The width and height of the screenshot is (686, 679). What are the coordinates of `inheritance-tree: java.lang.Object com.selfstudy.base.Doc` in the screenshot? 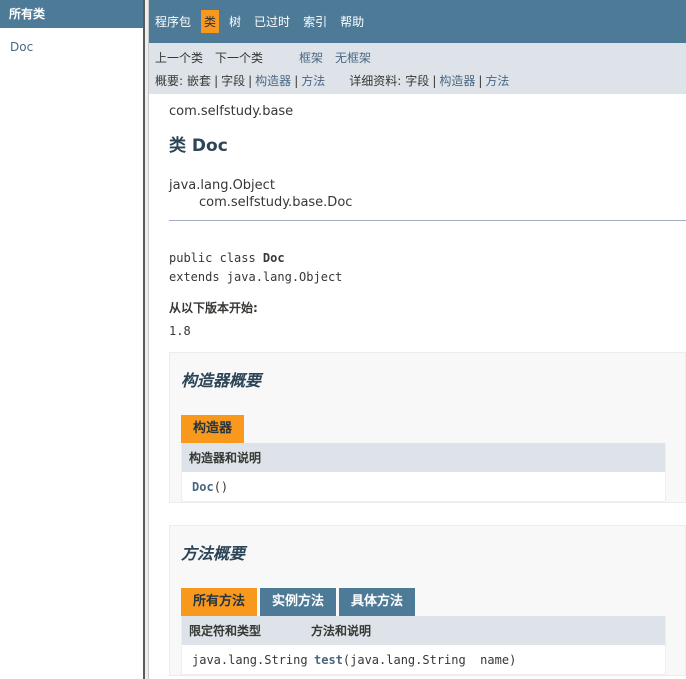 It's located at (427, 194).